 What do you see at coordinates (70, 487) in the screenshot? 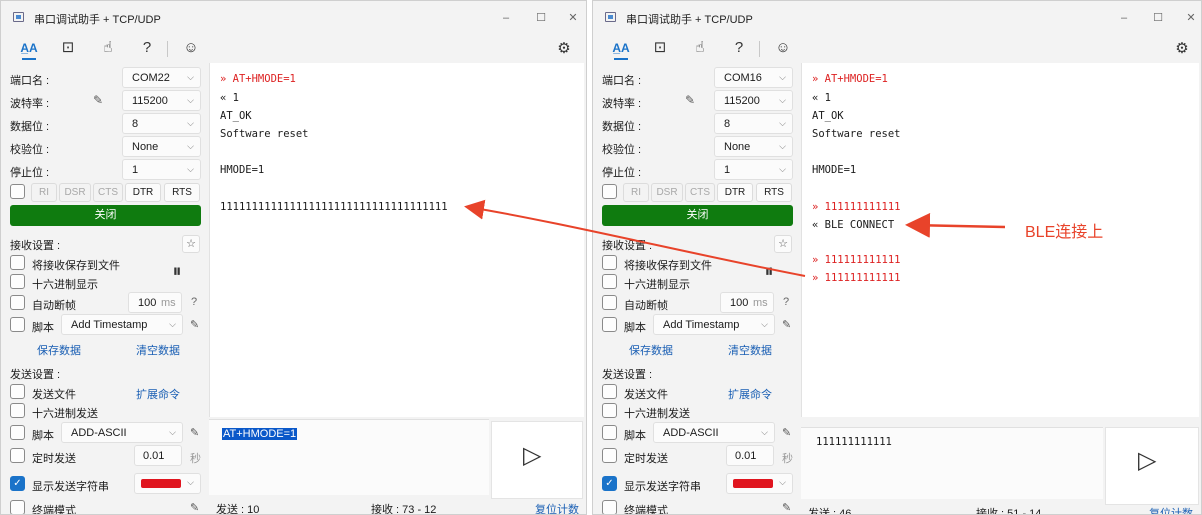
I see `show-send-label: 显示发送字符串` at bounding box center [70, 487].